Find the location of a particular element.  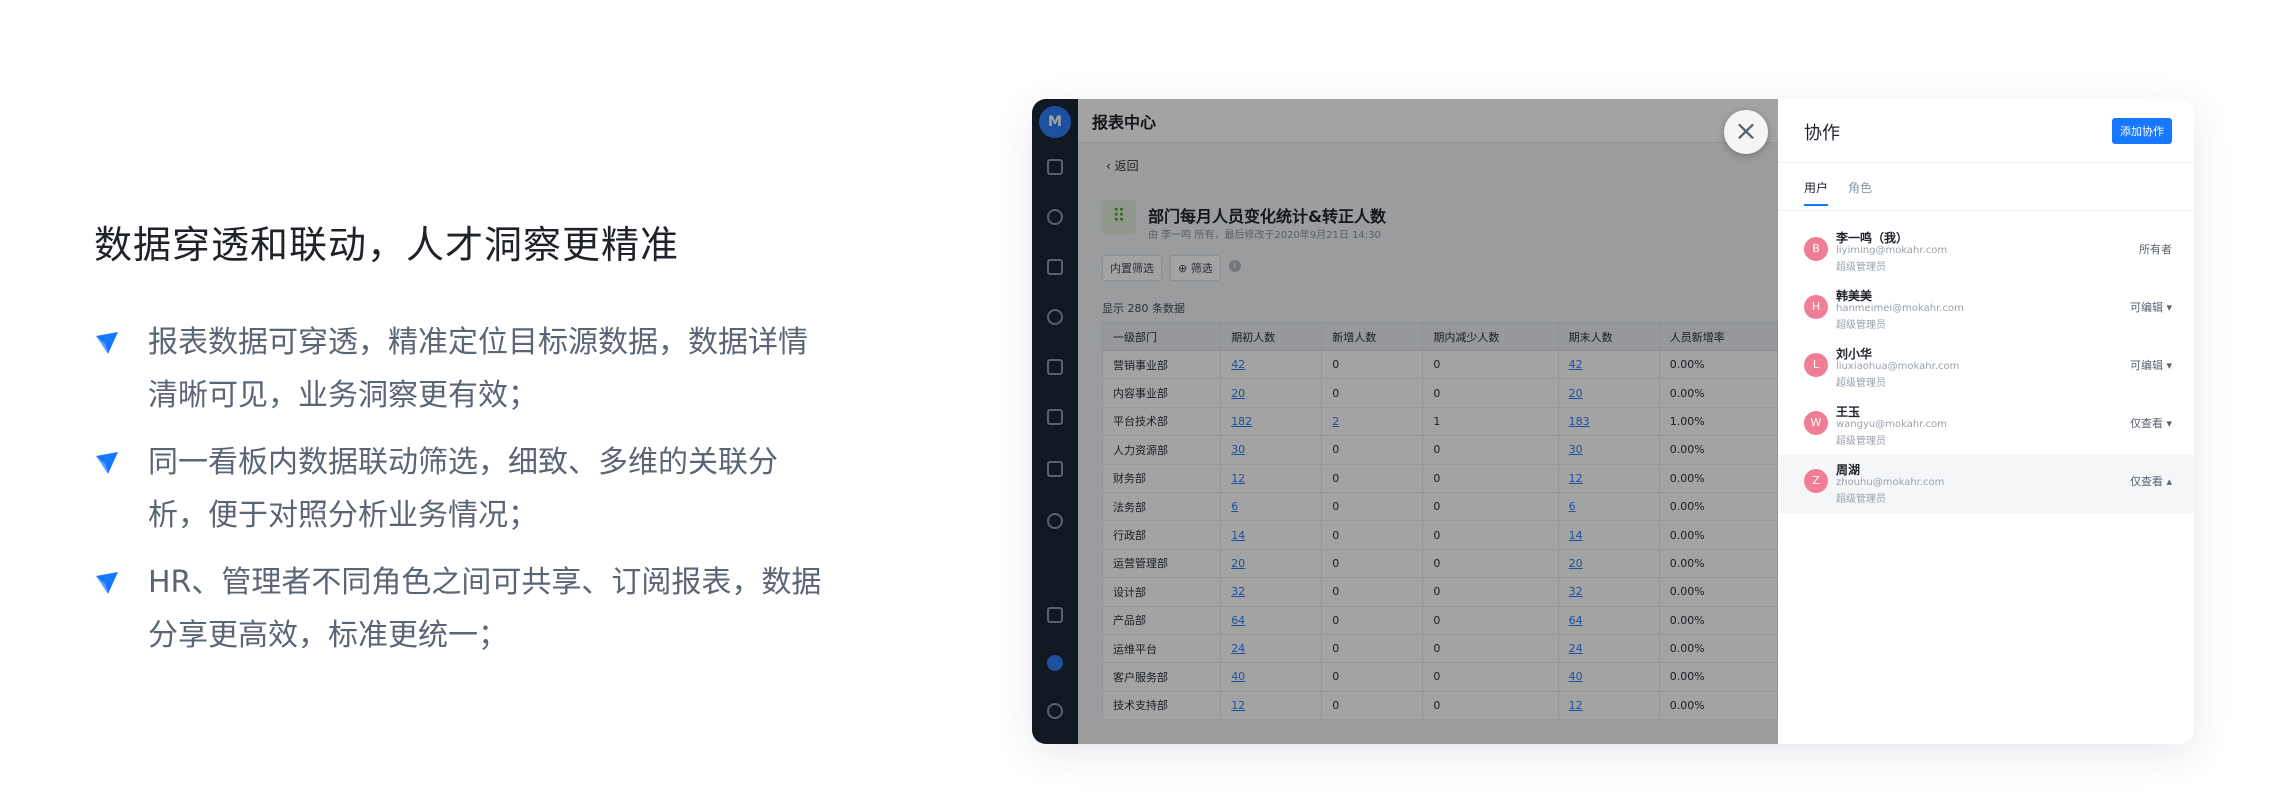

avatar: Z is located at coordinates (1816, 481).